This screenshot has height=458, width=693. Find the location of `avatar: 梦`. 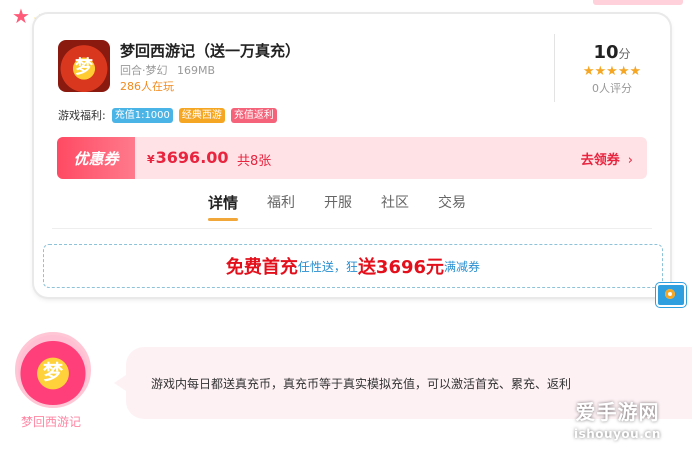

avatar: 梦 is located at coordinates (53, 370).